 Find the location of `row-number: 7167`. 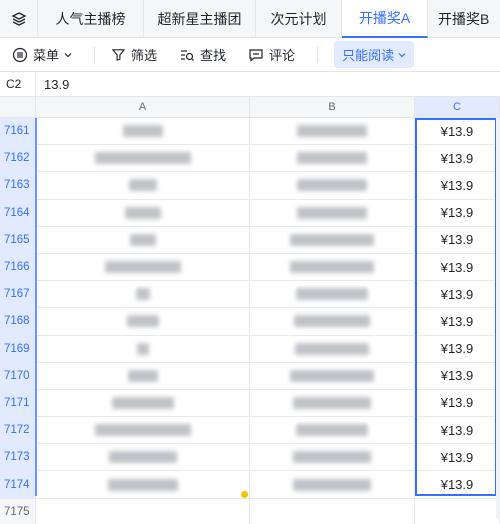

row-number: 7167 is located at coordinates (18, 294).